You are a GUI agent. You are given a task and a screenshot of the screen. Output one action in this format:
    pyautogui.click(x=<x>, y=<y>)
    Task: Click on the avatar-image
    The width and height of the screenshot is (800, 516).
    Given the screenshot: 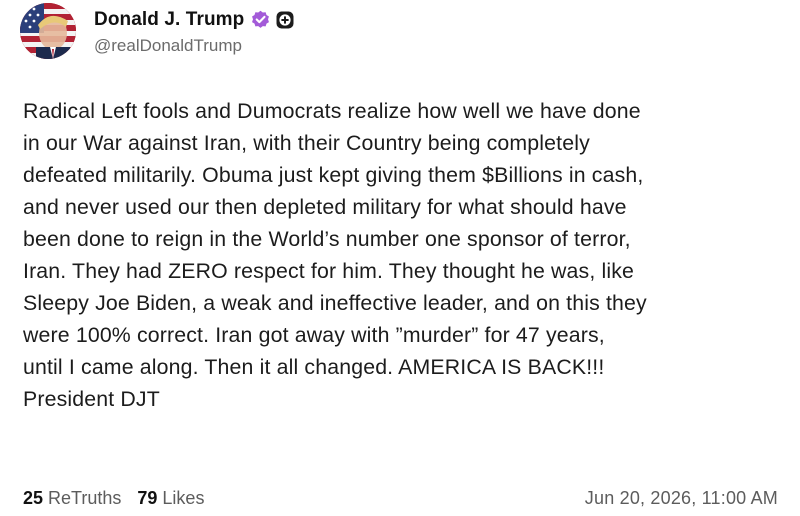 What is the action you would take?
    pyautogui.click(x=48, y=31)
    